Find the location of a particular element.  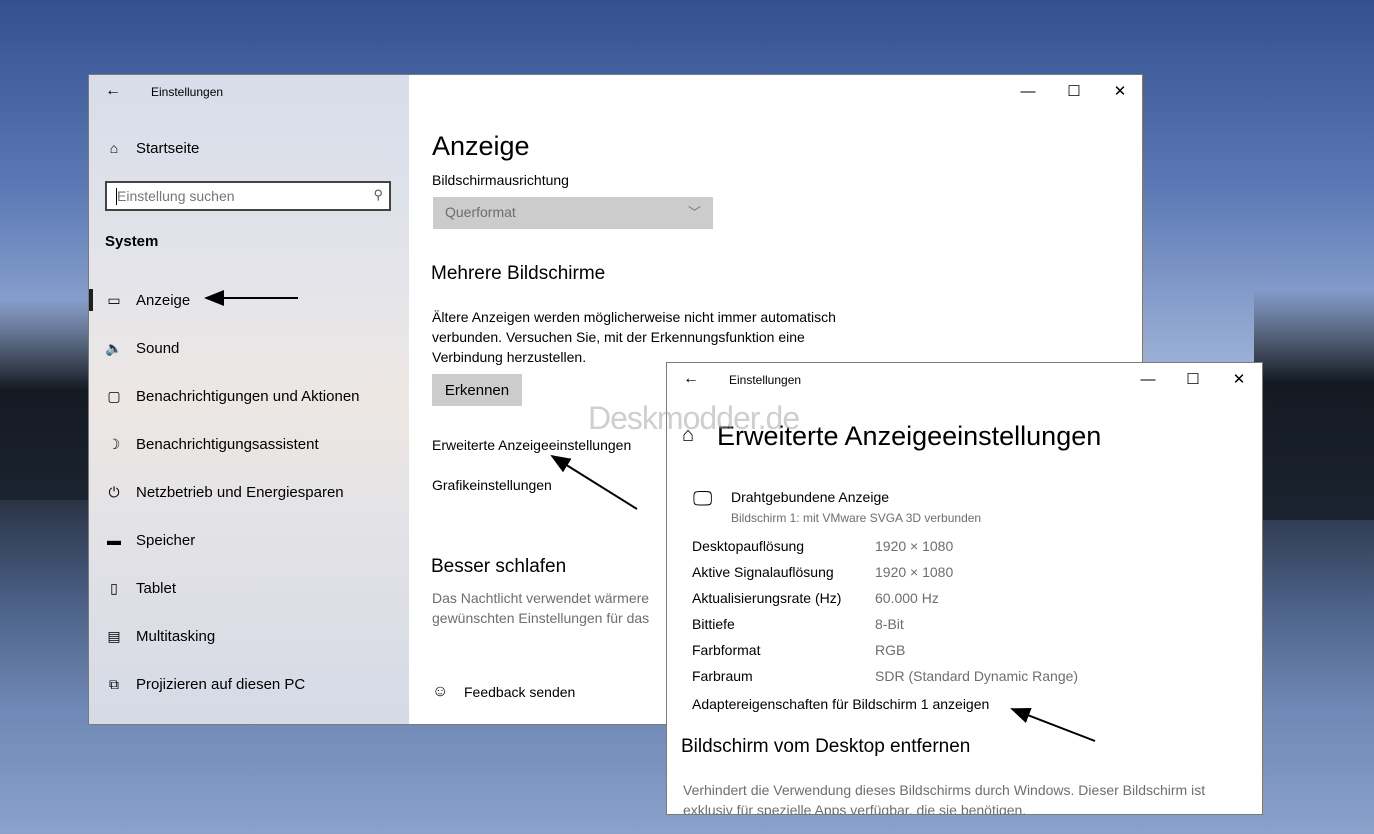

sidebar-item-label: Multitasking is located at coordinates (176, 636).